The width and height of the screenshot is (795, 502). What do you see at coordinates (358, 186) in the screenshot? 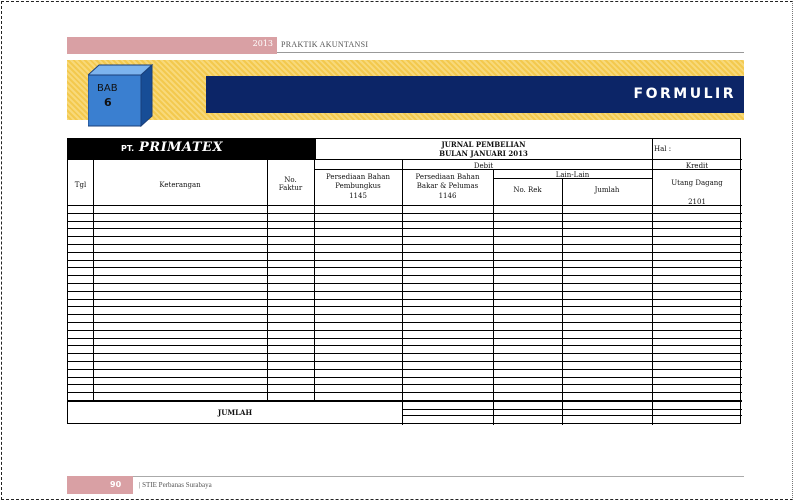
I see `col-pembungkus-2: Pembungkus` at bounding box center [358, 186].